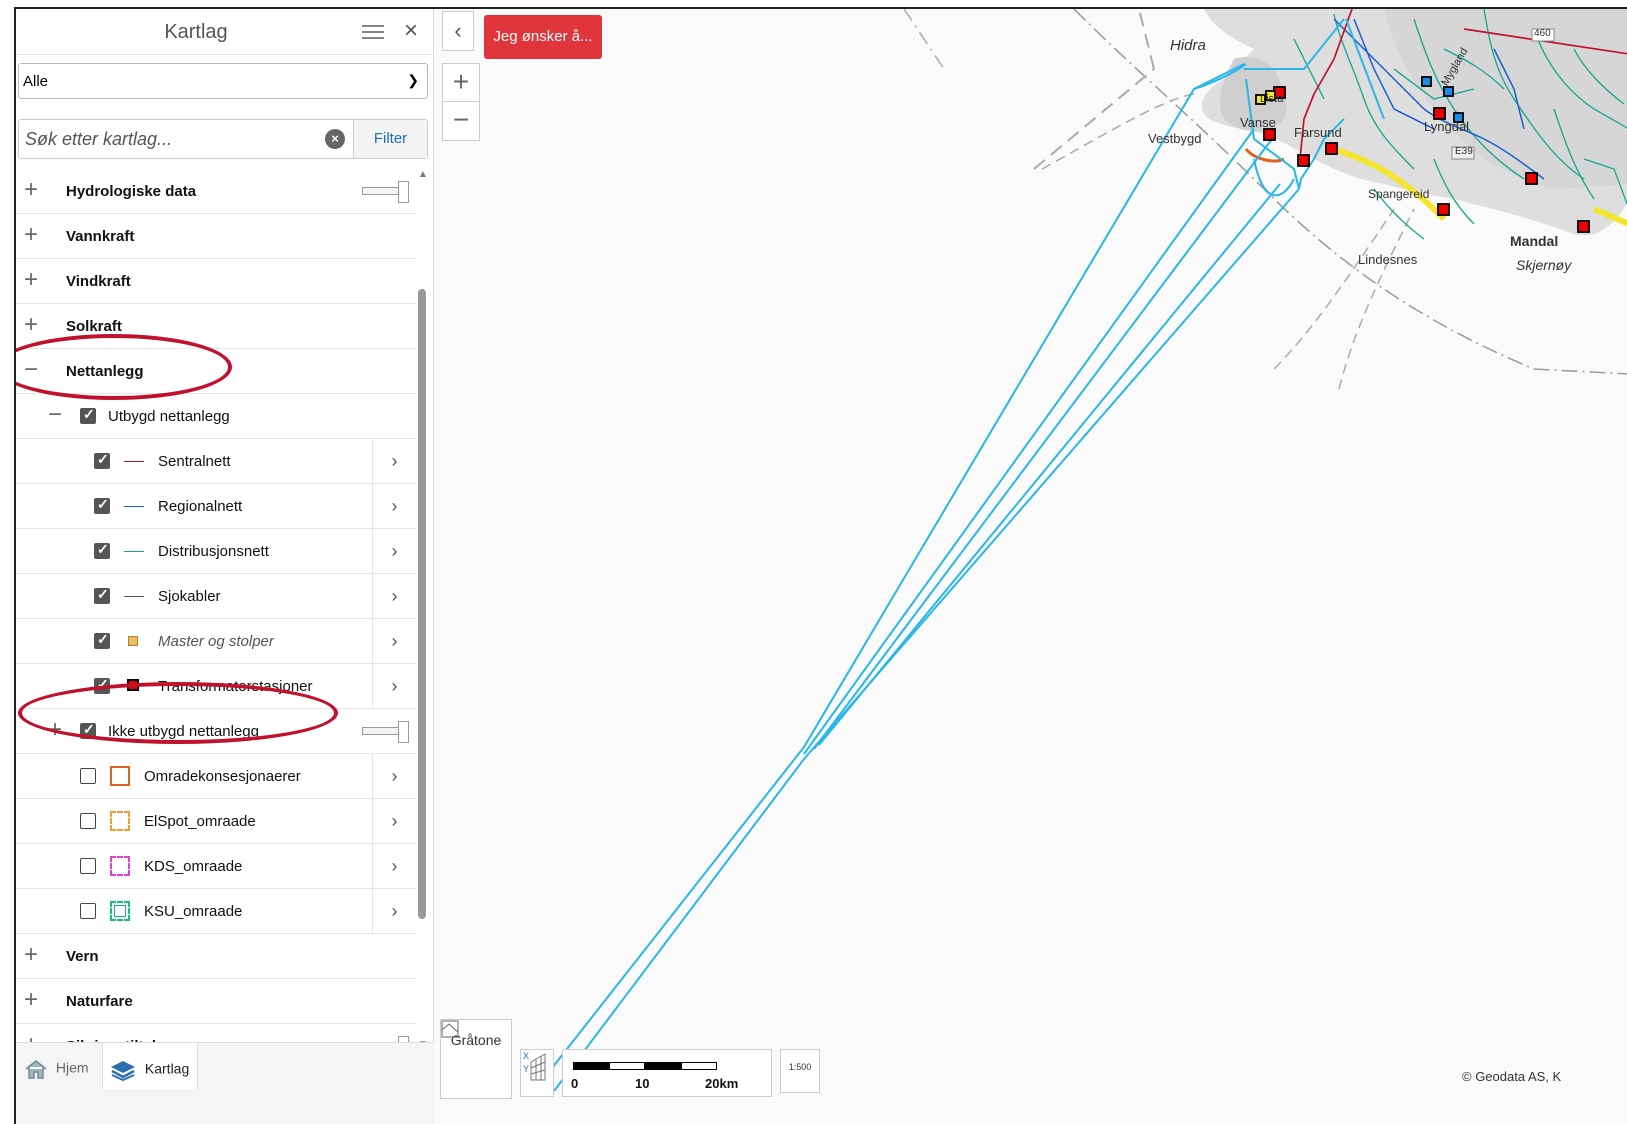  I want to click on layer-ksu-omraade: KSU_omraade ›, so click(216, 911).